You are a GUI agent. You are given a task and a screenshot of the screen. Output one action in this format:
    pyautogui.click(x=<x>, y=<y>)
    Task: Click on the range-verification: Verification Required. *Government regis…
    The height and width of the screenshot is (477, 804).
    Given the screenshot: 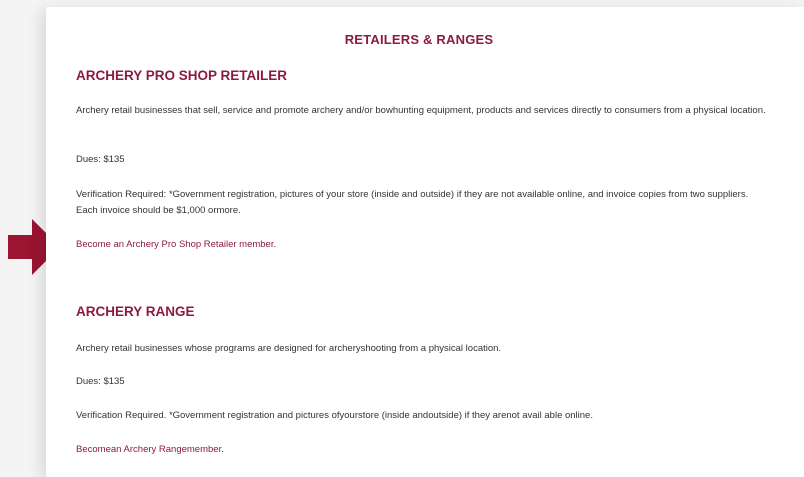 What is the action you would take?
    pyautogui.click(x=334, y=415)
    